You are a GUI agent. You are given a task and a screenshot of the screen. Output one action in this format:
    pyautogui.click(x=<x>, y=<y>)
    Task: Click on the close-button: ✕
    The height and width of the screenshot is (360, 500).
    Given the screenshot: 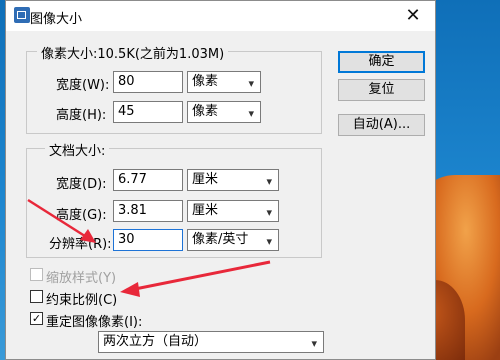 What is the action you would take?
    pyautogui.click(x=413, y=16)
    